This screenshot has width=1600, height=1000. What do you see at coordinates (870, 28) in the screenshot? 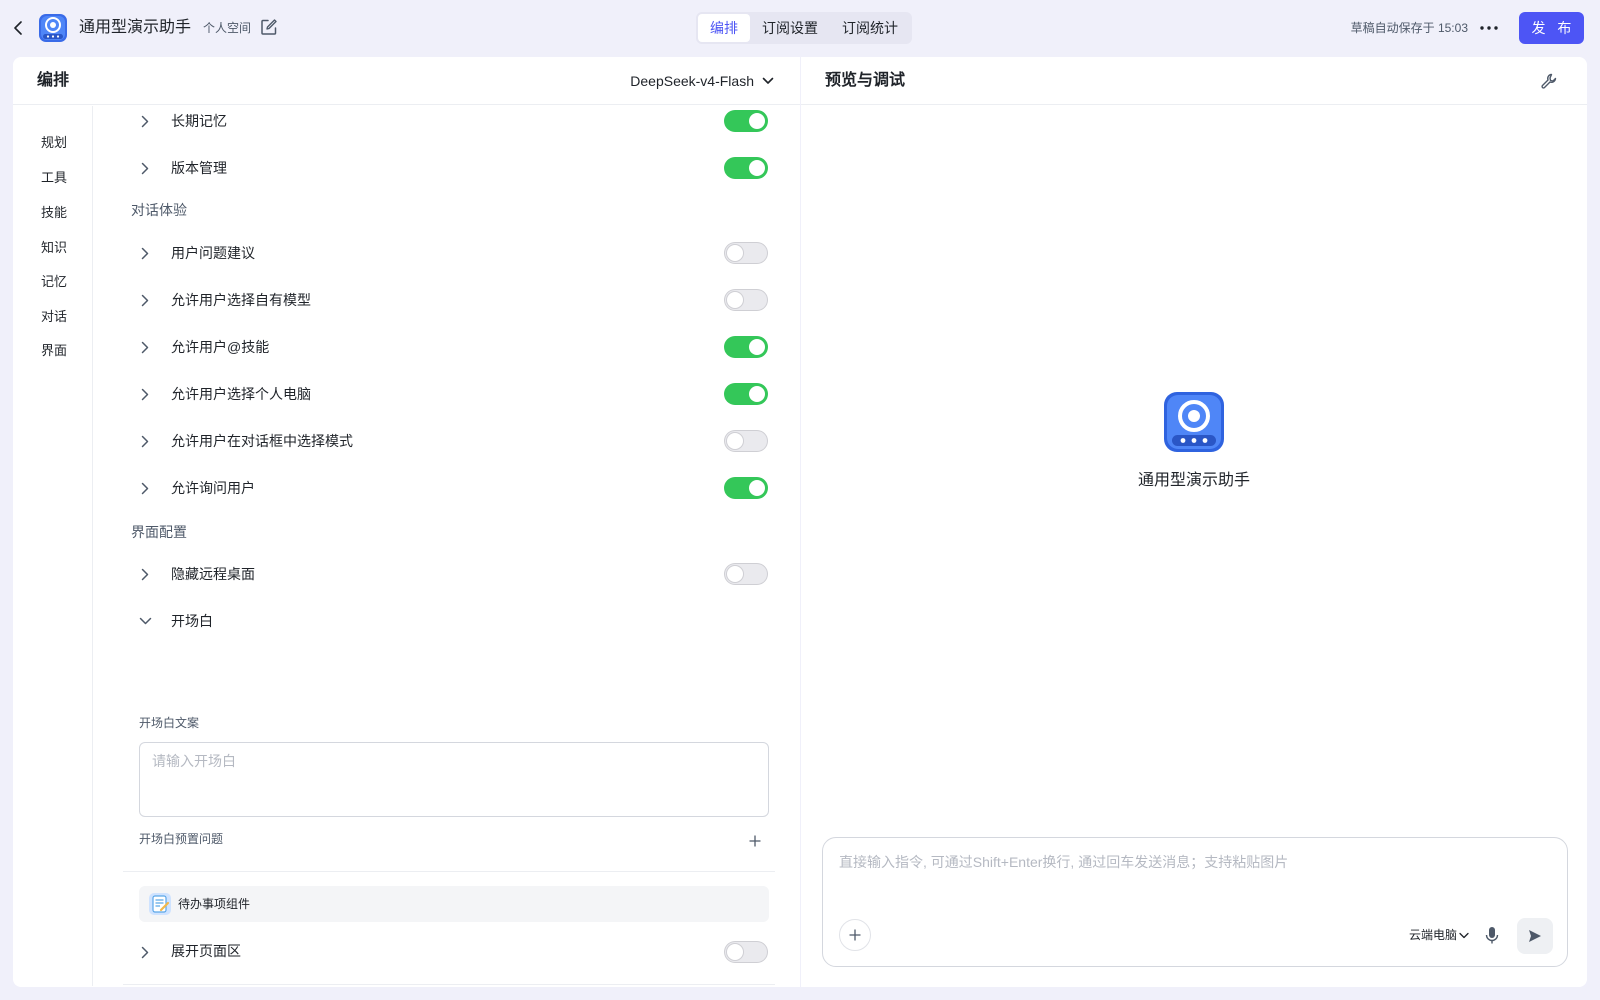
I see `tab-subscription-stats: 订阅统计` at bounding box center [870, 28].